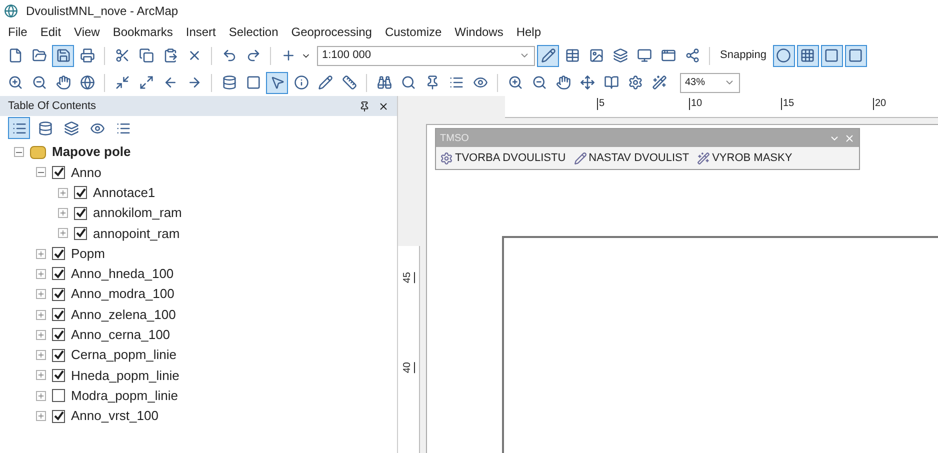  I want to click on layer-name: annopoint_ram, so click(136, 234).